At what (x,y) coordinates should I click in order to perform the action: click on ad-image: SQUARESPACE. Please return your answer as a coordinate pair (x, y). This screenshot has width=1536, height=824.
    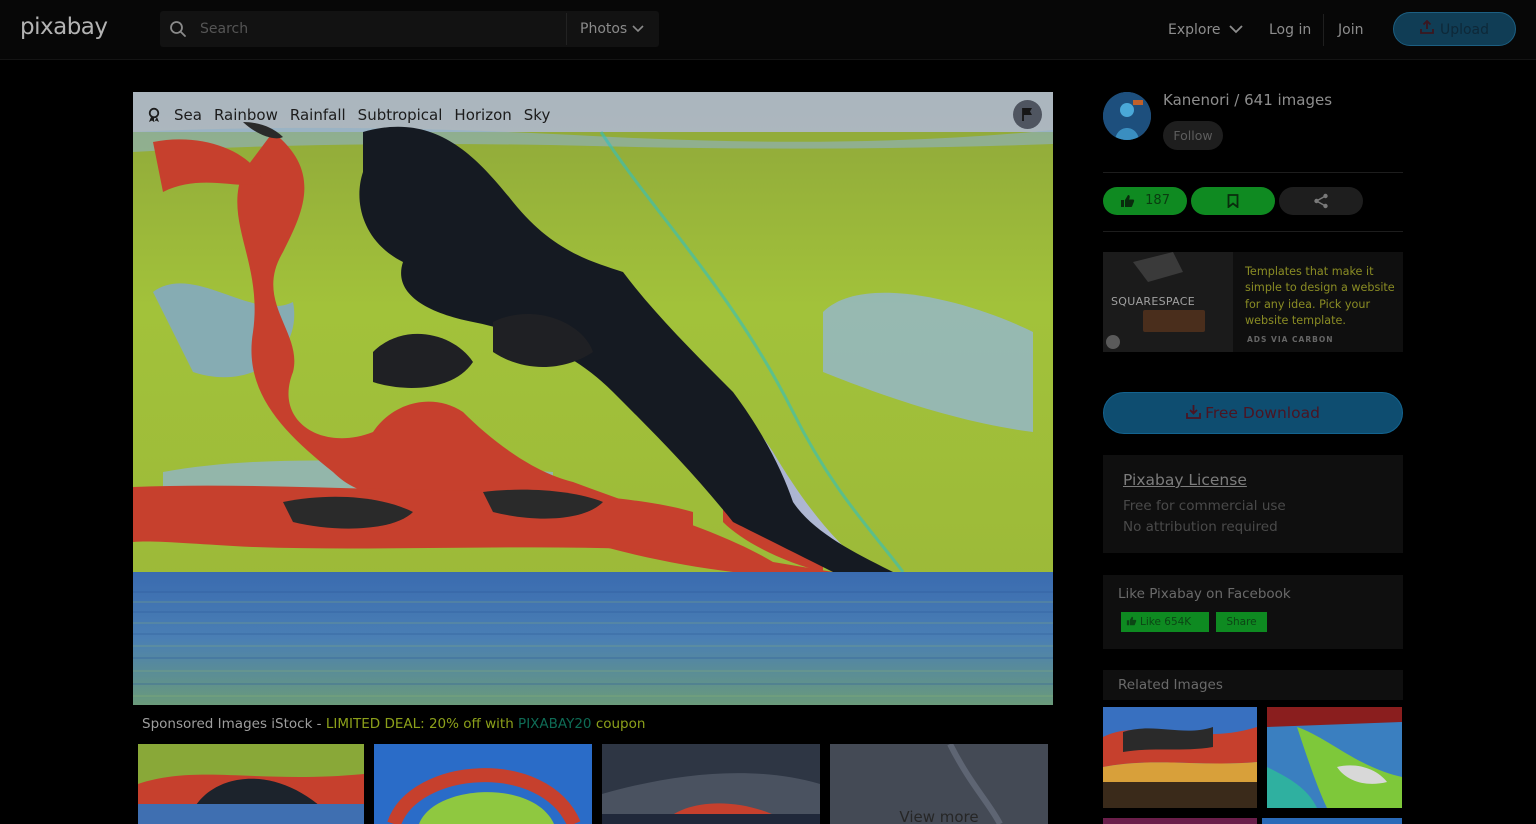
    Looking at the image, I should click on (1168, 302).